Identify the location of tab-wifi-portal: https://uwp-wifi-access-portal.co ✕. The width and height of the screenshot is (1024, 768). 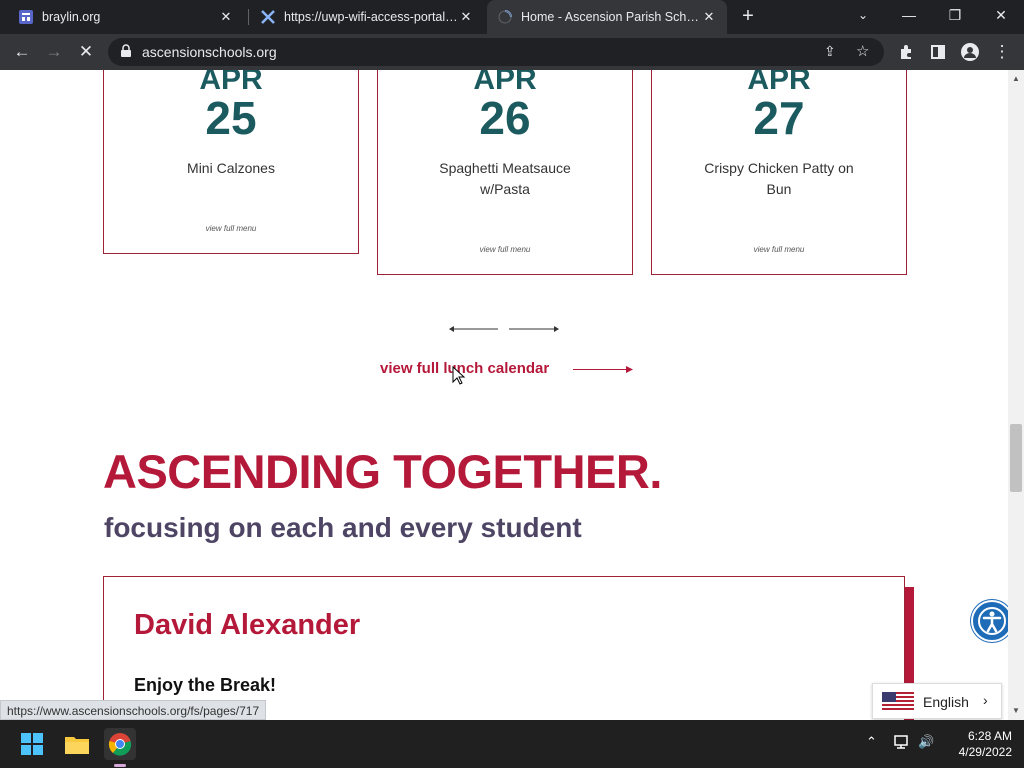
(367, 17).